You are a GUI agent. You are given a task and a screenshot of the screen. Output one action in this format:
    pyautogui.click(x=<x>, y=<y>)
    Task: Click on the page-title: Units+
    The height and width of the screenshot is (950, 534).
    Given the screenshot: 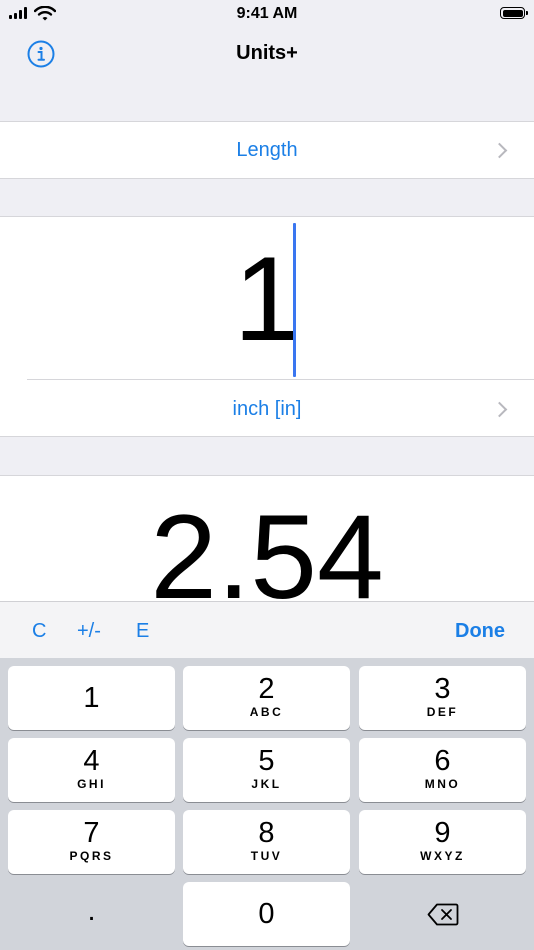 What is the action you would take?
    pyautogui.click(x=267, y=53)
    